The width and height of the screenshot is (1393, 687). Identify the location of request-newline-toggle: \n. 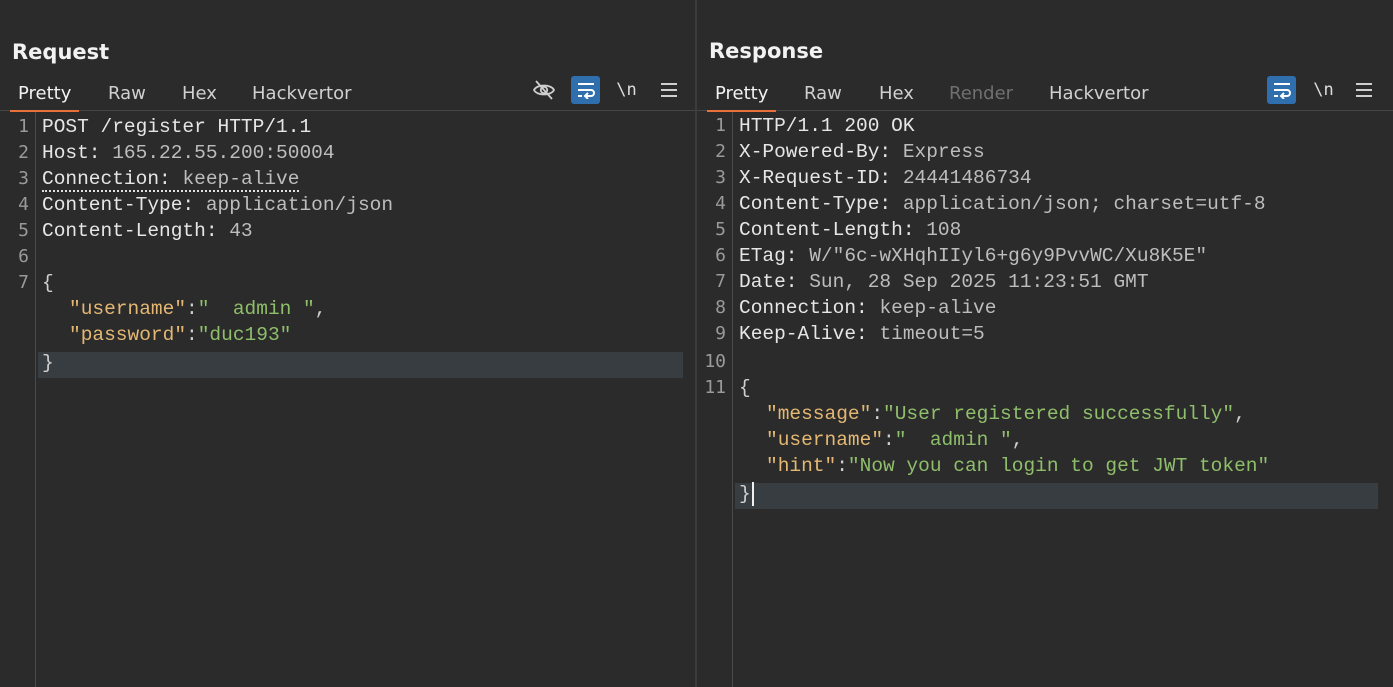
(626, 90).